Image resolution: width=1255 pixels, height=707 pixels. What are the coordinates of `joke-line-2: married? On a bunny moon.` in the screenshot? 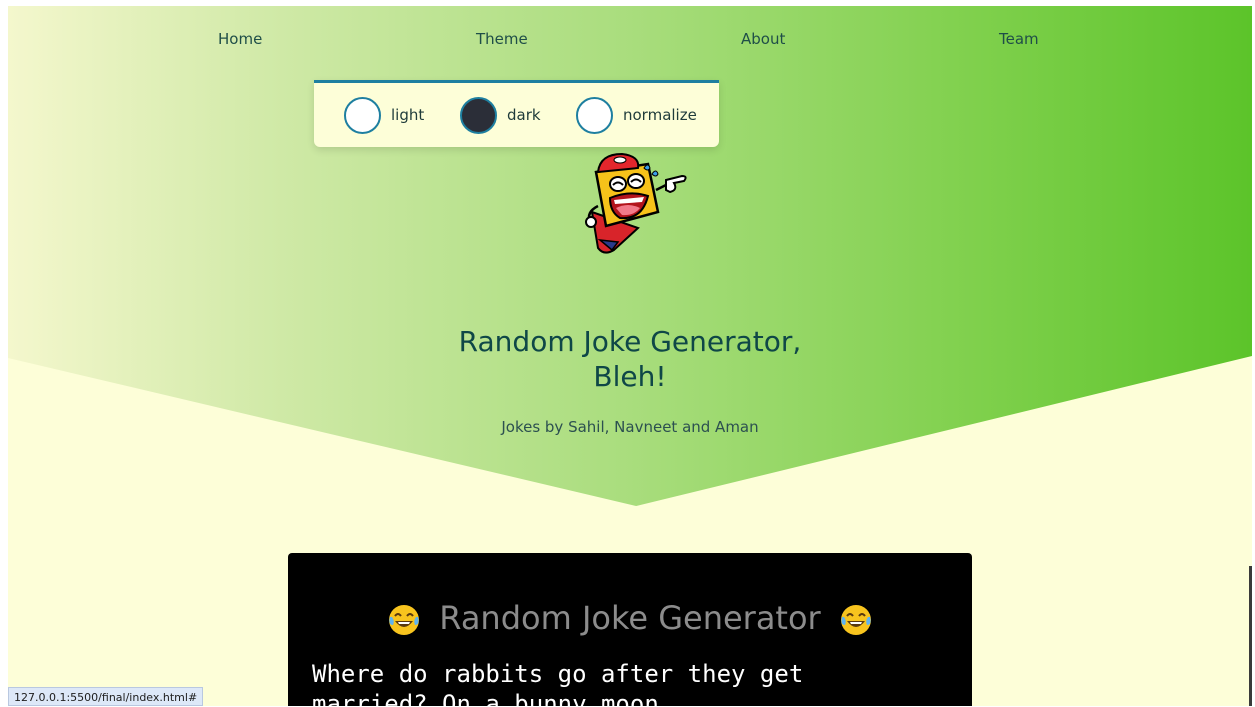 It's located at (493, 698).